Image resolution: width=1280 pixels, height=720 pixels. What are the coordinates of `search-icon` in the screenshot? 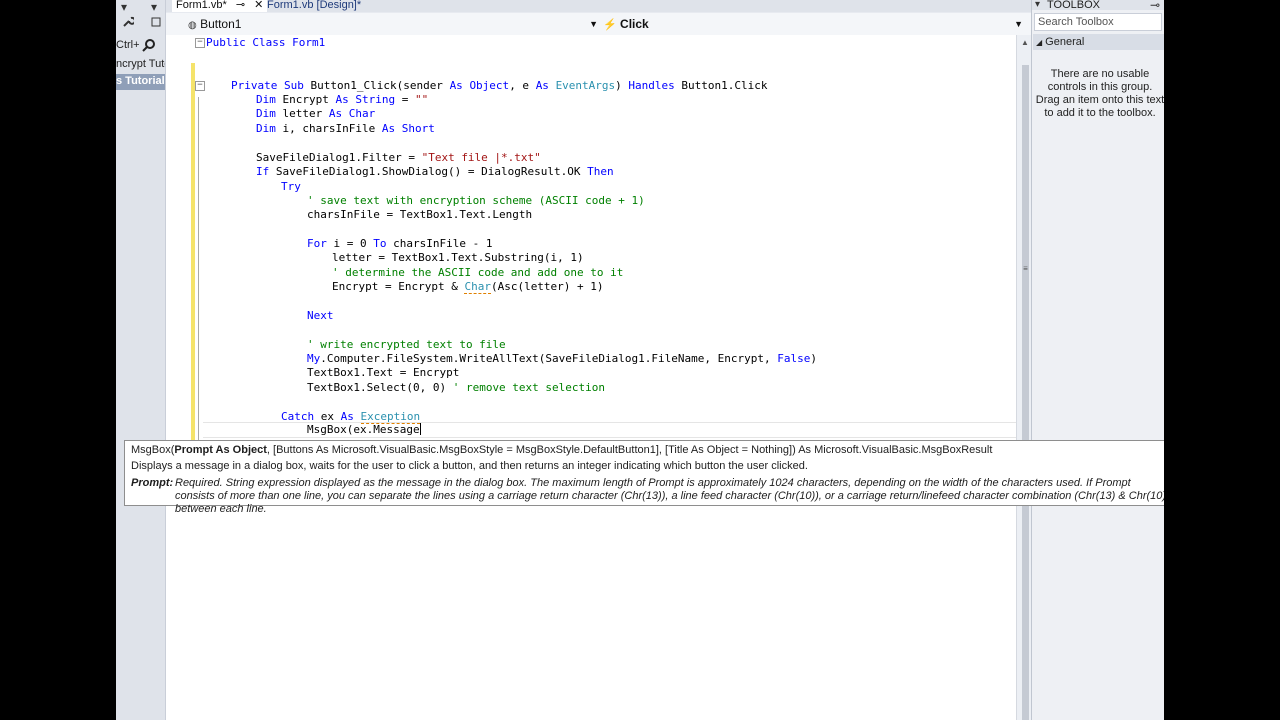 It's located at (149, 45).